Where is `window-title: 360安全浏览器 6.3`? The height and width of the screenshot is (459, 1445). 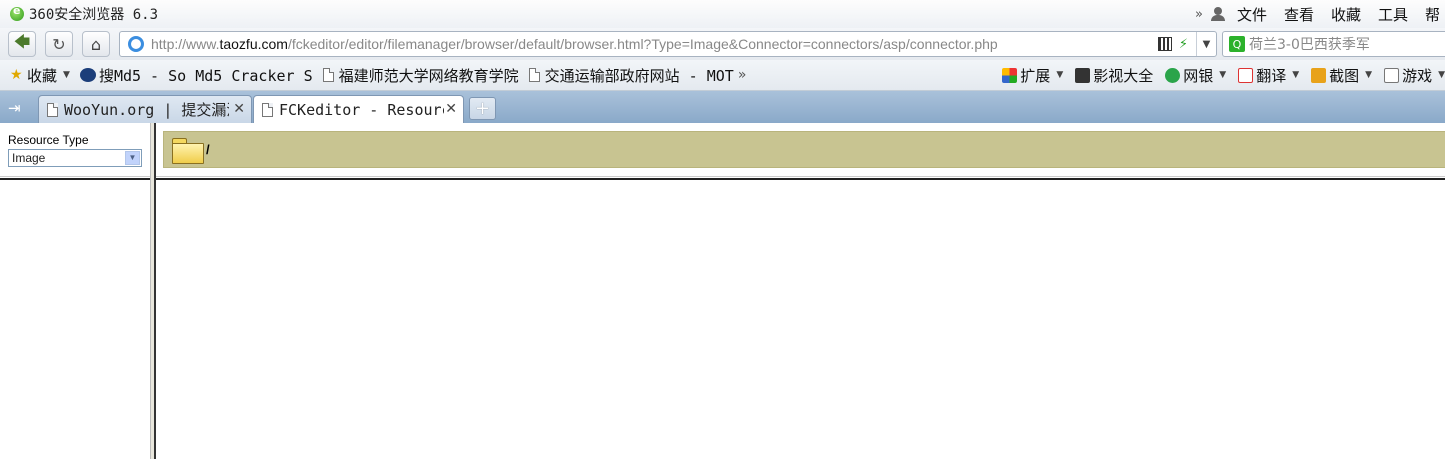
window-title: 360安全浏览器 6.3 is located at coordinates (94, 15).